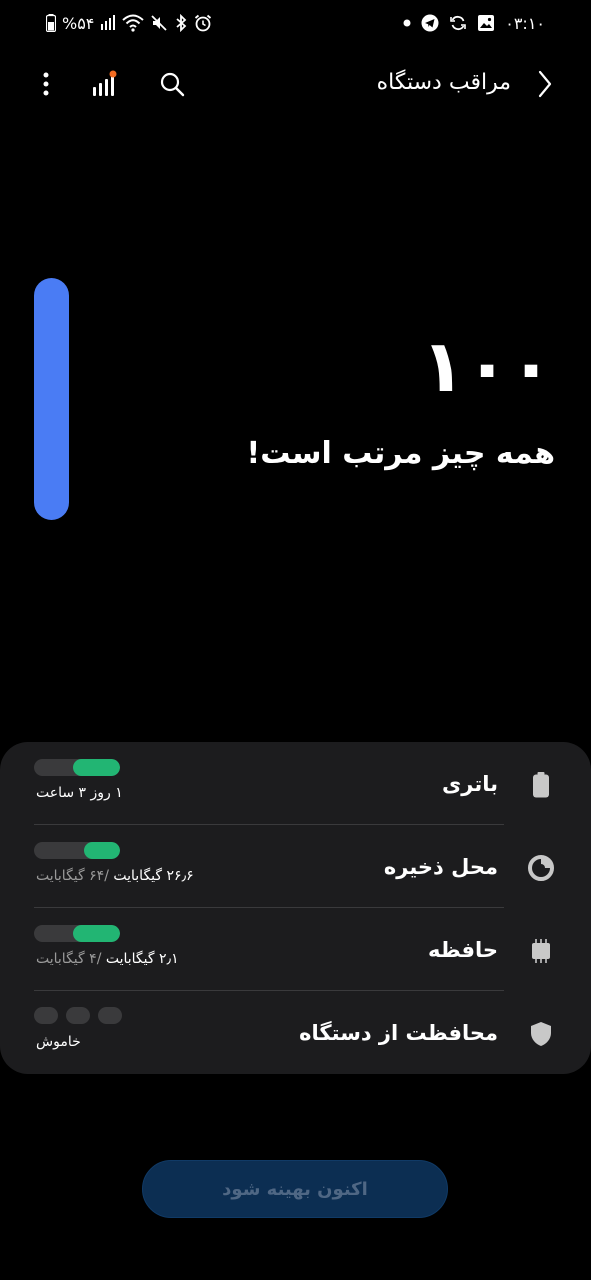 Image resolution: width=591 pixels, height=1280 pixels. Describe the element at coordinates (294, 866) in the screenshot. I see `list-item-storage: ۲۶٫۶ گیگابایت /۶۴ گیگابایت محل ذخیره` at that location.